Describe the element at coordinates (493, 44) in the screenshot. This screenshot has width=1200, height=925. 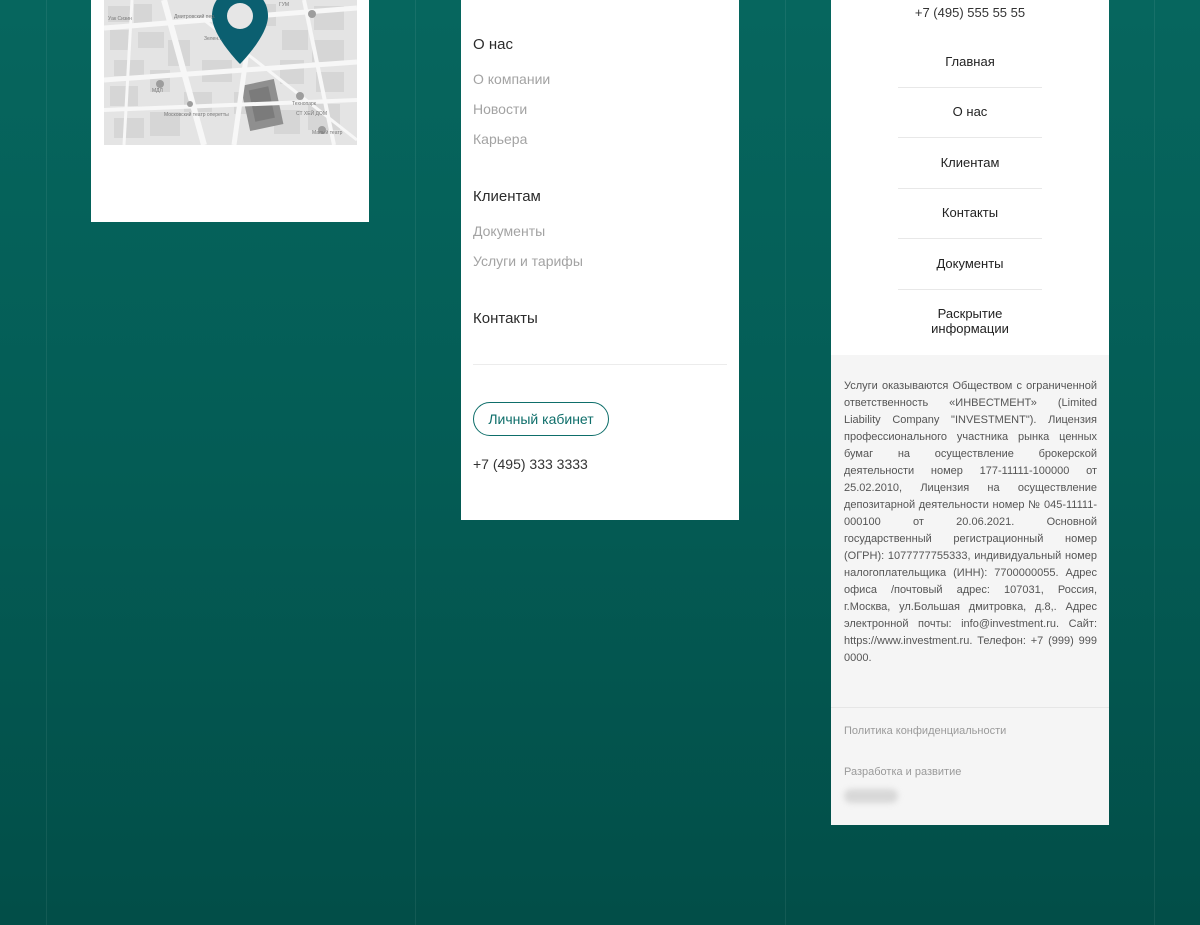
I see `menu-section-about: О нас` at that location.